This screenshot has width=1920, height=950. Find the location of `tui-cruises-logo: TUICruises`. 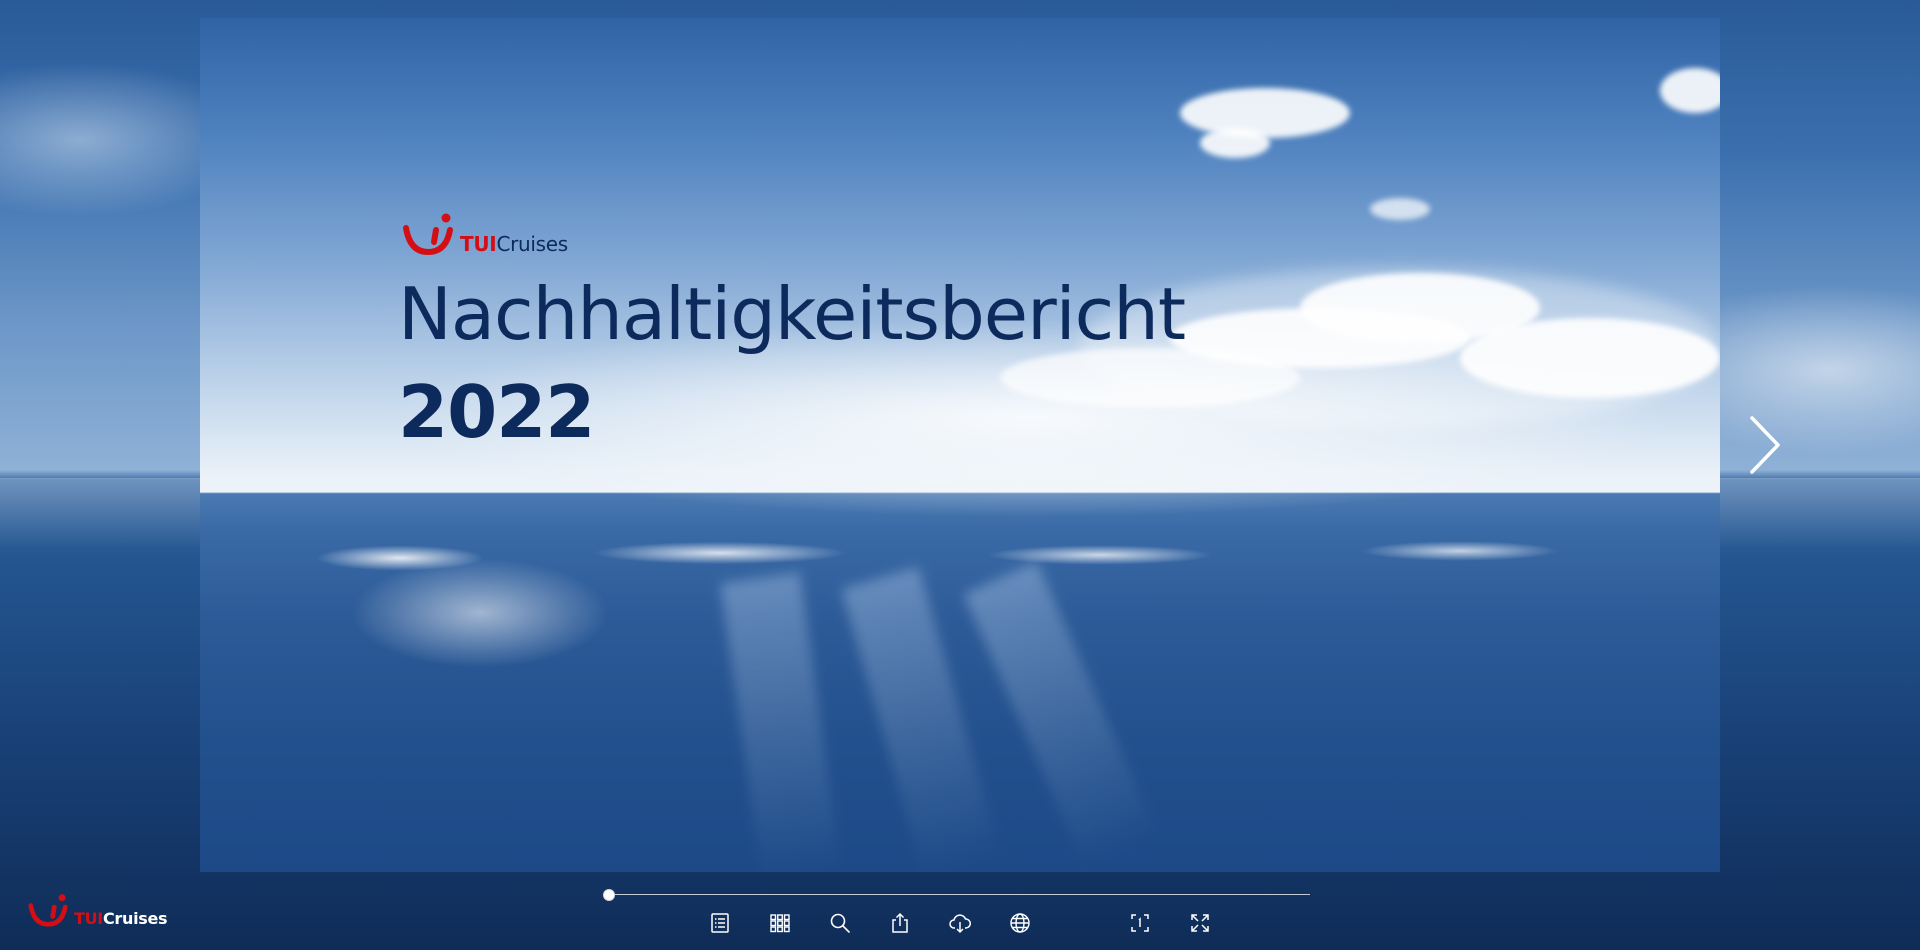

tui-cruises-logo: TUICruises is located at coordinates (485, 235).